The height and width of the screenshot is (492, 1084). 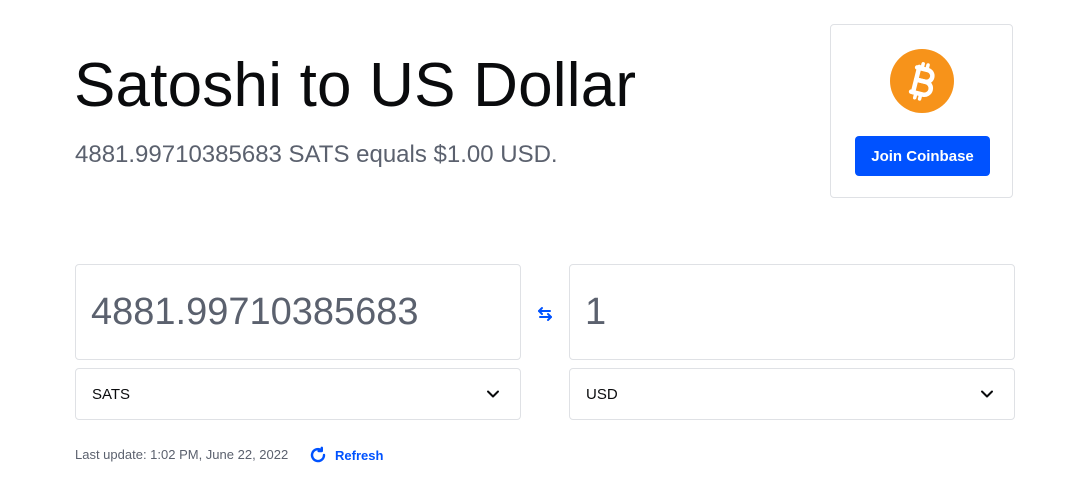 I want to click on from-amount-box, so click(x=298, y=312).